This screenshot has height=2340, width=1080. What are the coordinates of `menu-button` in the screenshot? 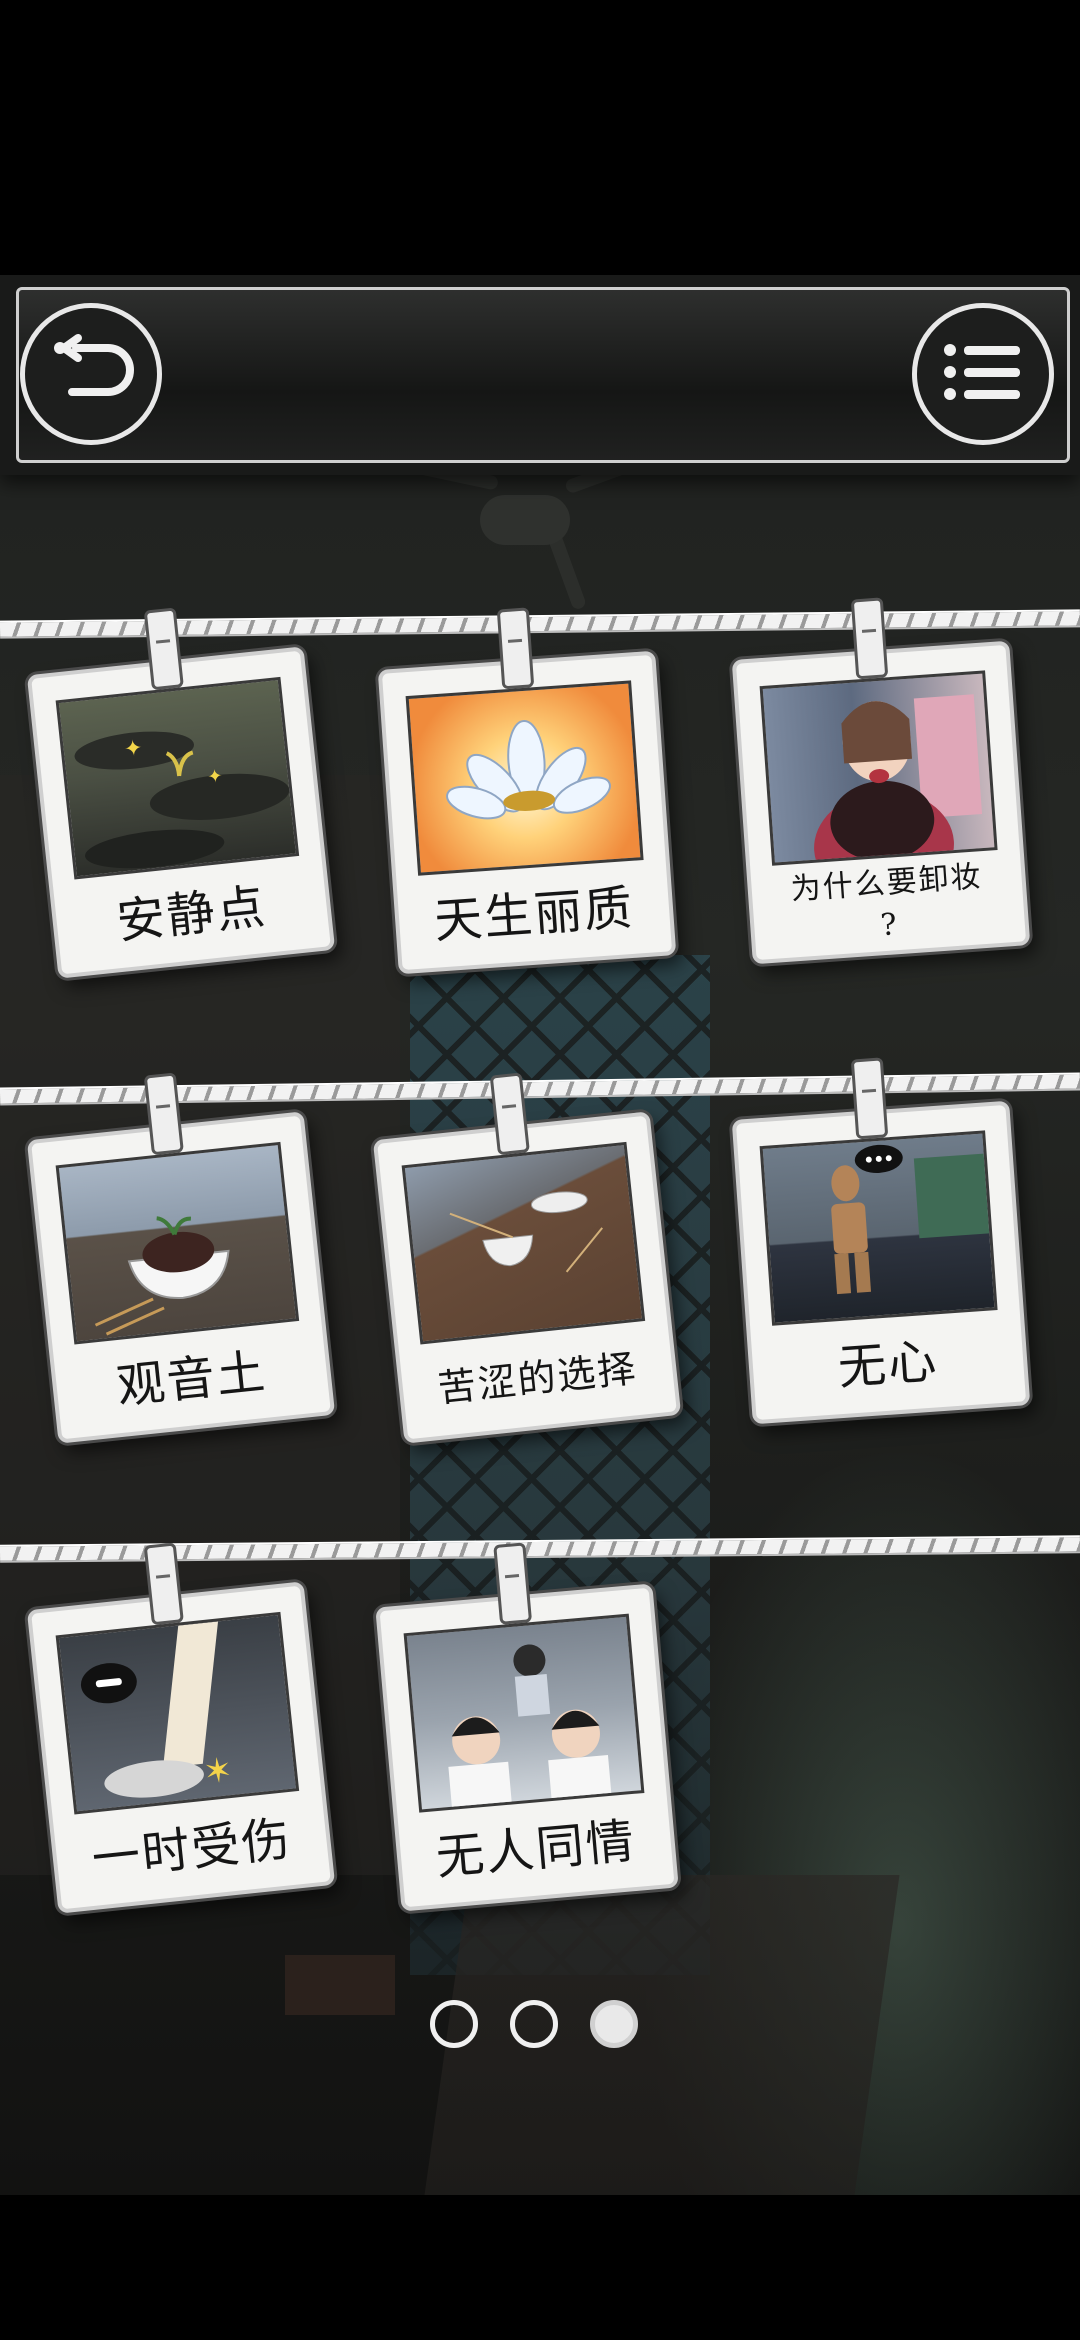 It's located at (983, 374).